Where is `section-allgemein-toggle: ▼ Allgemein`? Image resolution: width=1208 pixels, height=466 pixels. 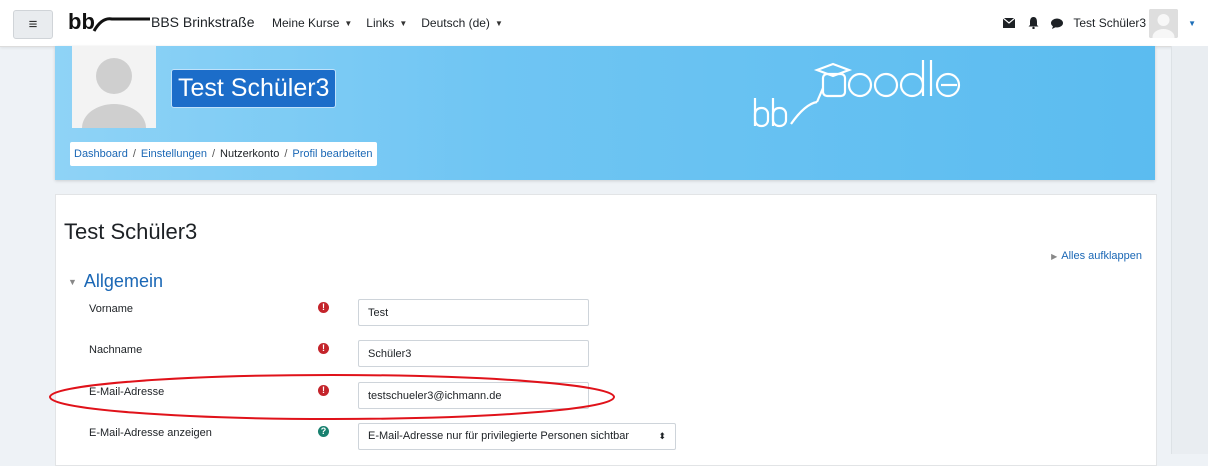 section-allgemein-toggle: ▼ Allgemein is located at coordinates (115, 281).